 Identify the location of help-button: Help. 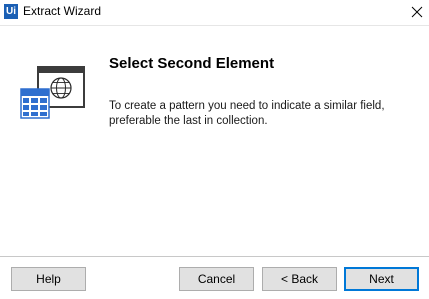
(48, 279).